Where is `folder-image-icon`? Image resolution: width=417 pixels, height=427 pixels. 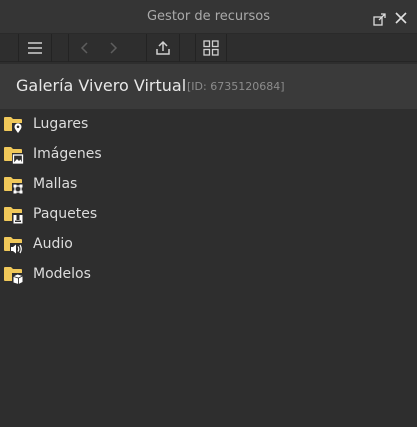 folder-image-icon is located at coordinates (14, 156).